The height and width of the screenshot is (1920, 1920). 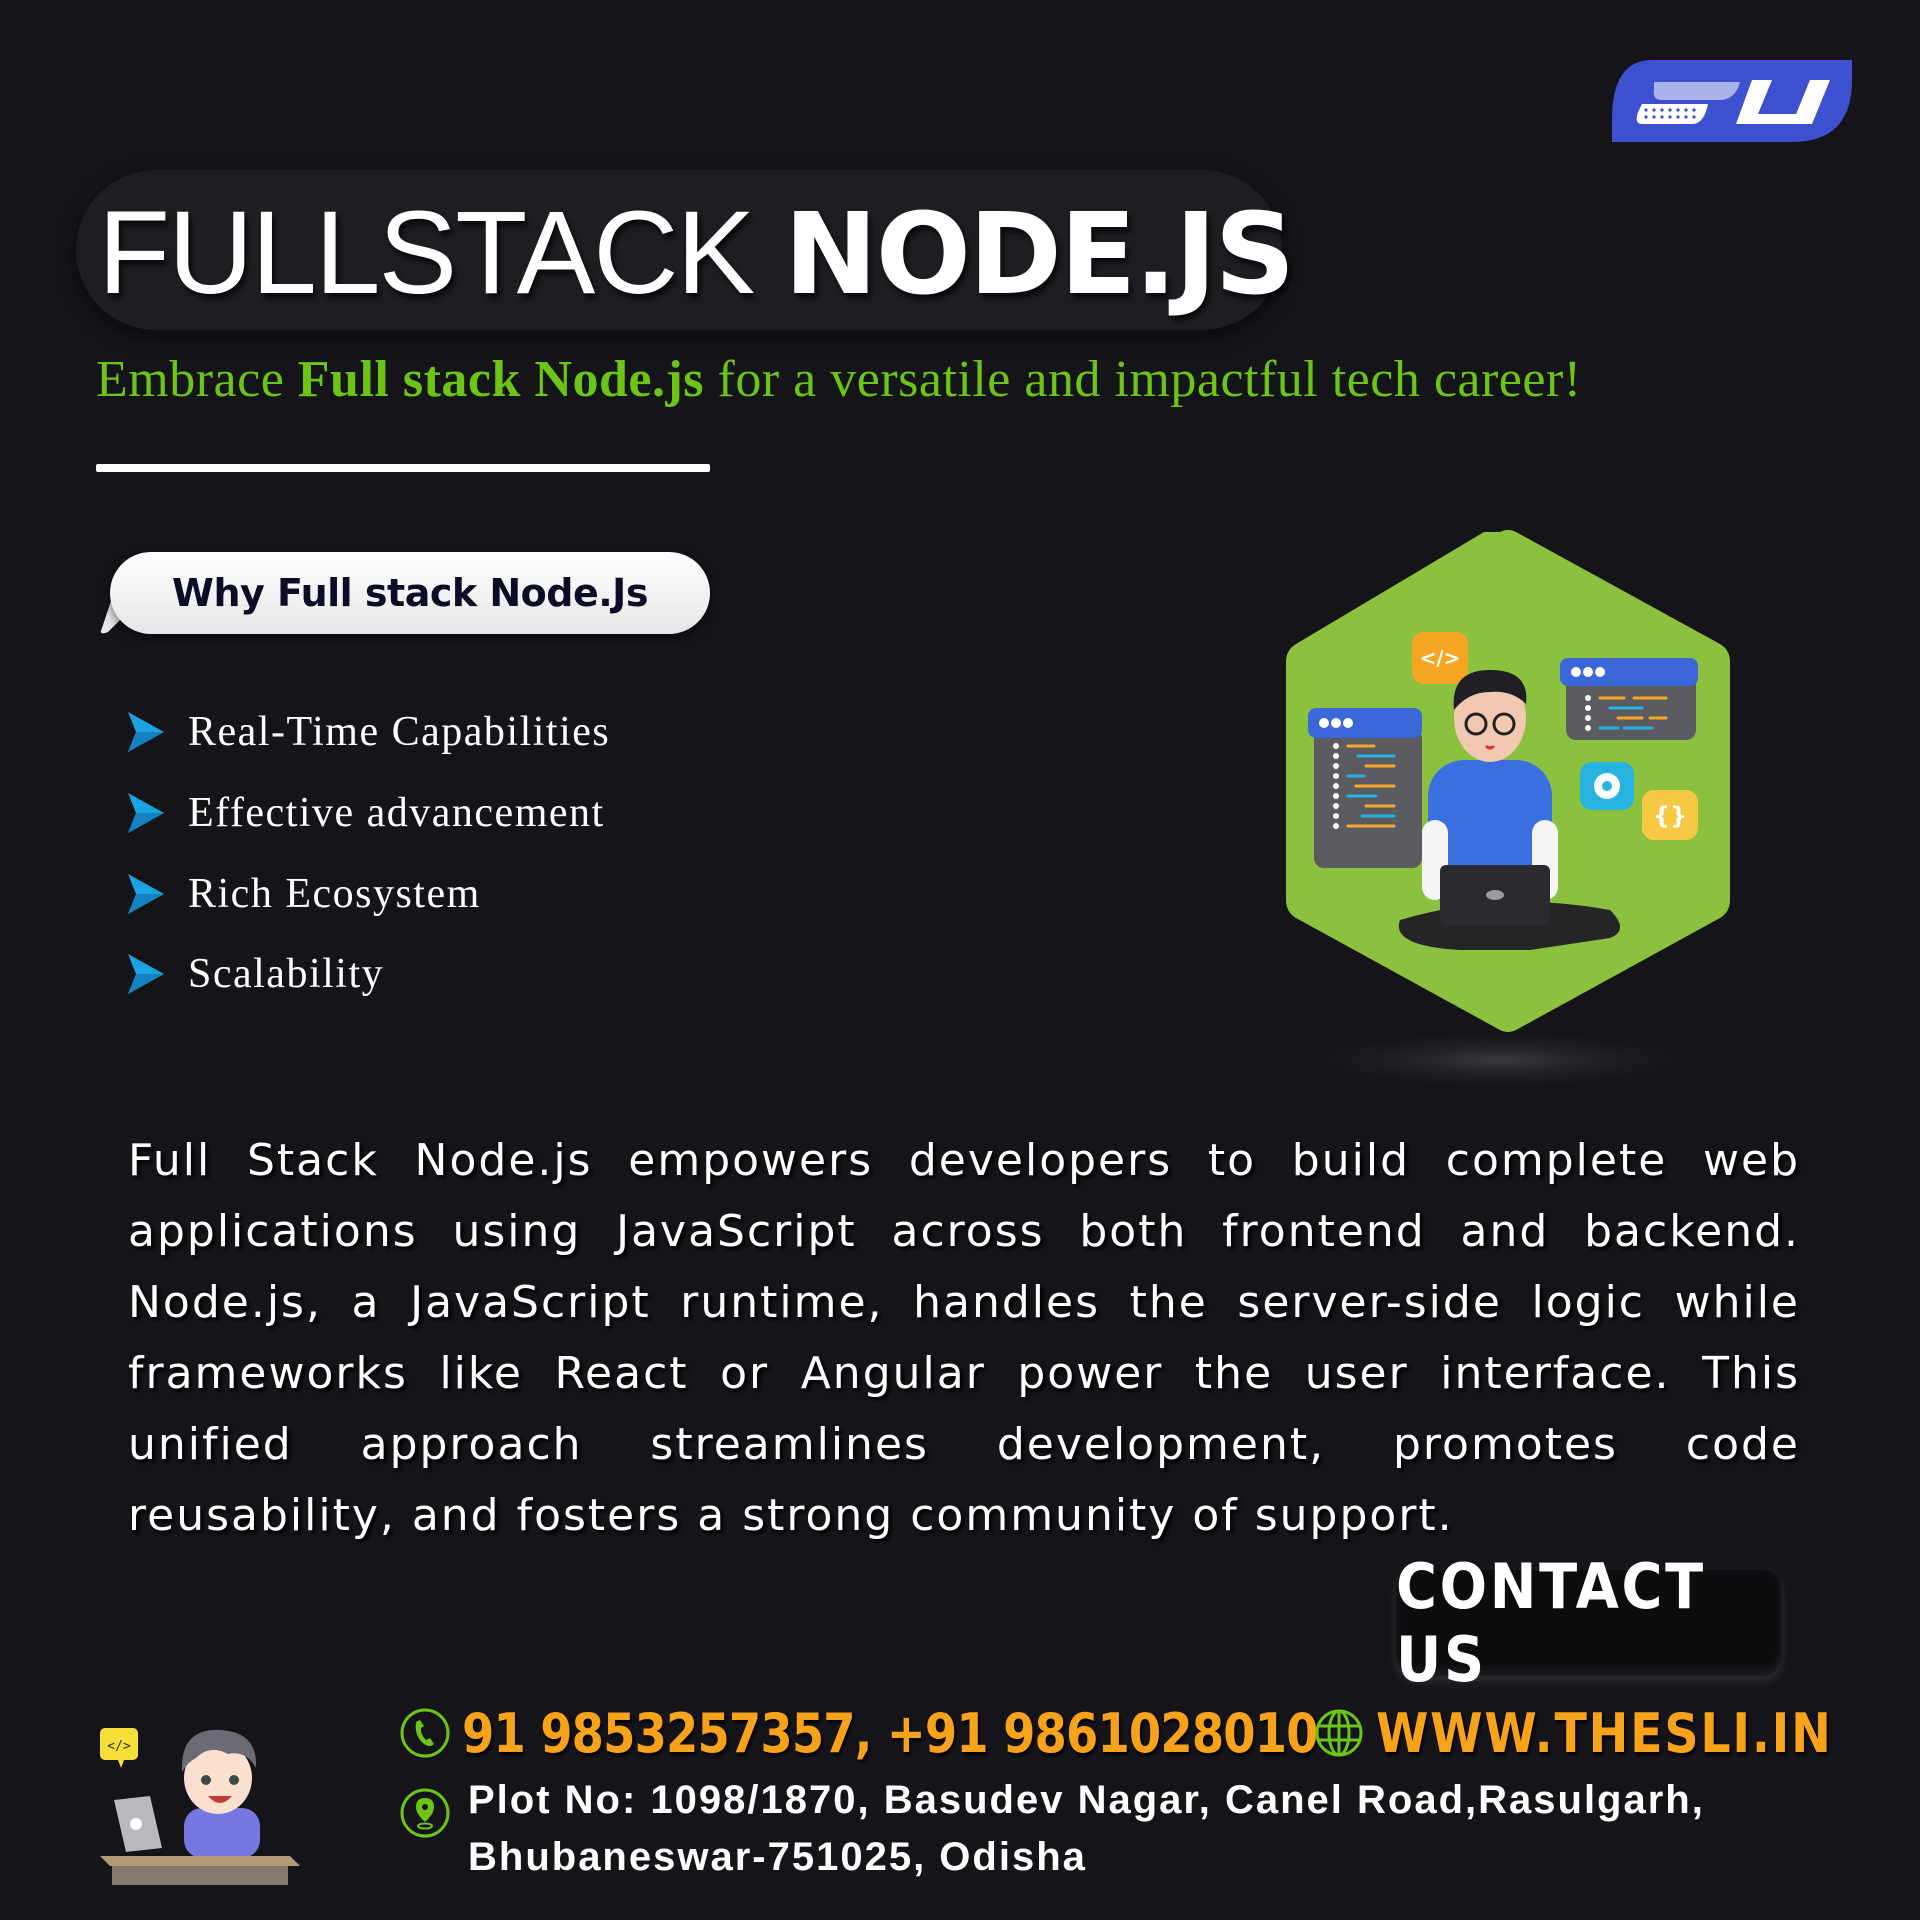 I want to click on tagline-bold: Full stack Node.js, so click(x=501, y=379).